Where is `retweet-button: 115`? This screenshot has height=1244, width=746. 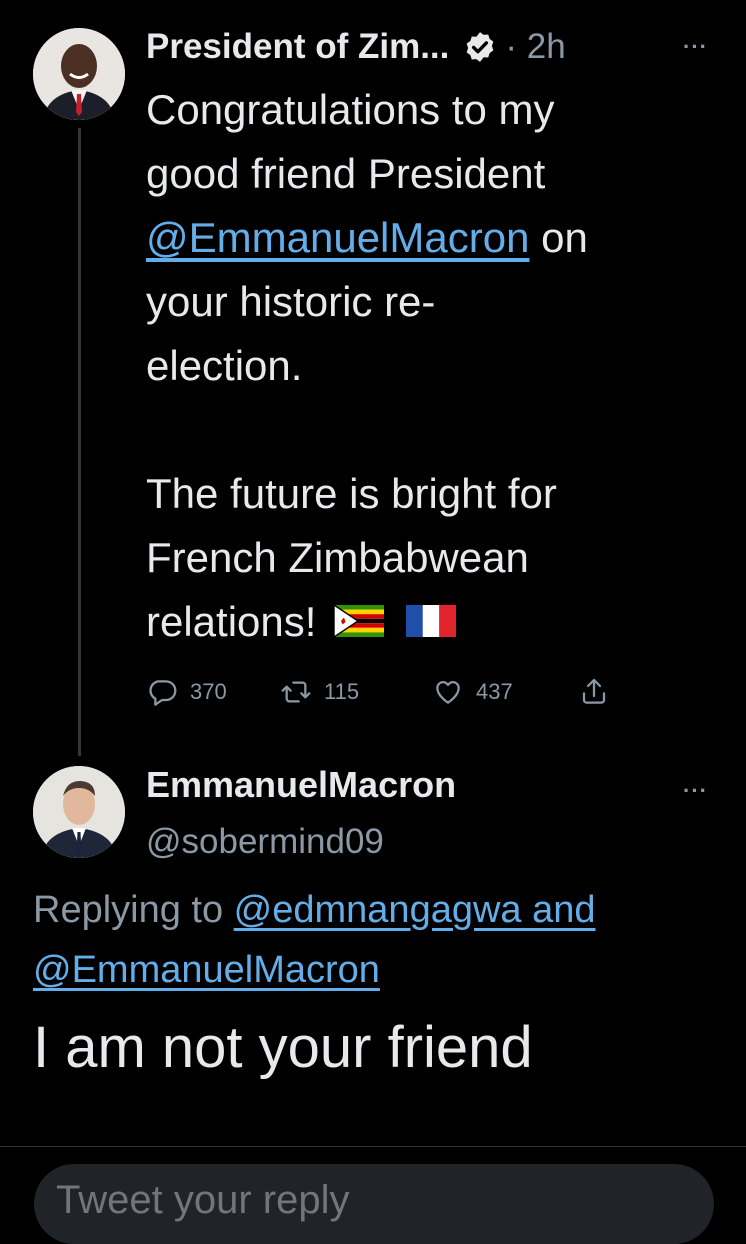
retweet-button: 115 is located at coordinates (356, 692).